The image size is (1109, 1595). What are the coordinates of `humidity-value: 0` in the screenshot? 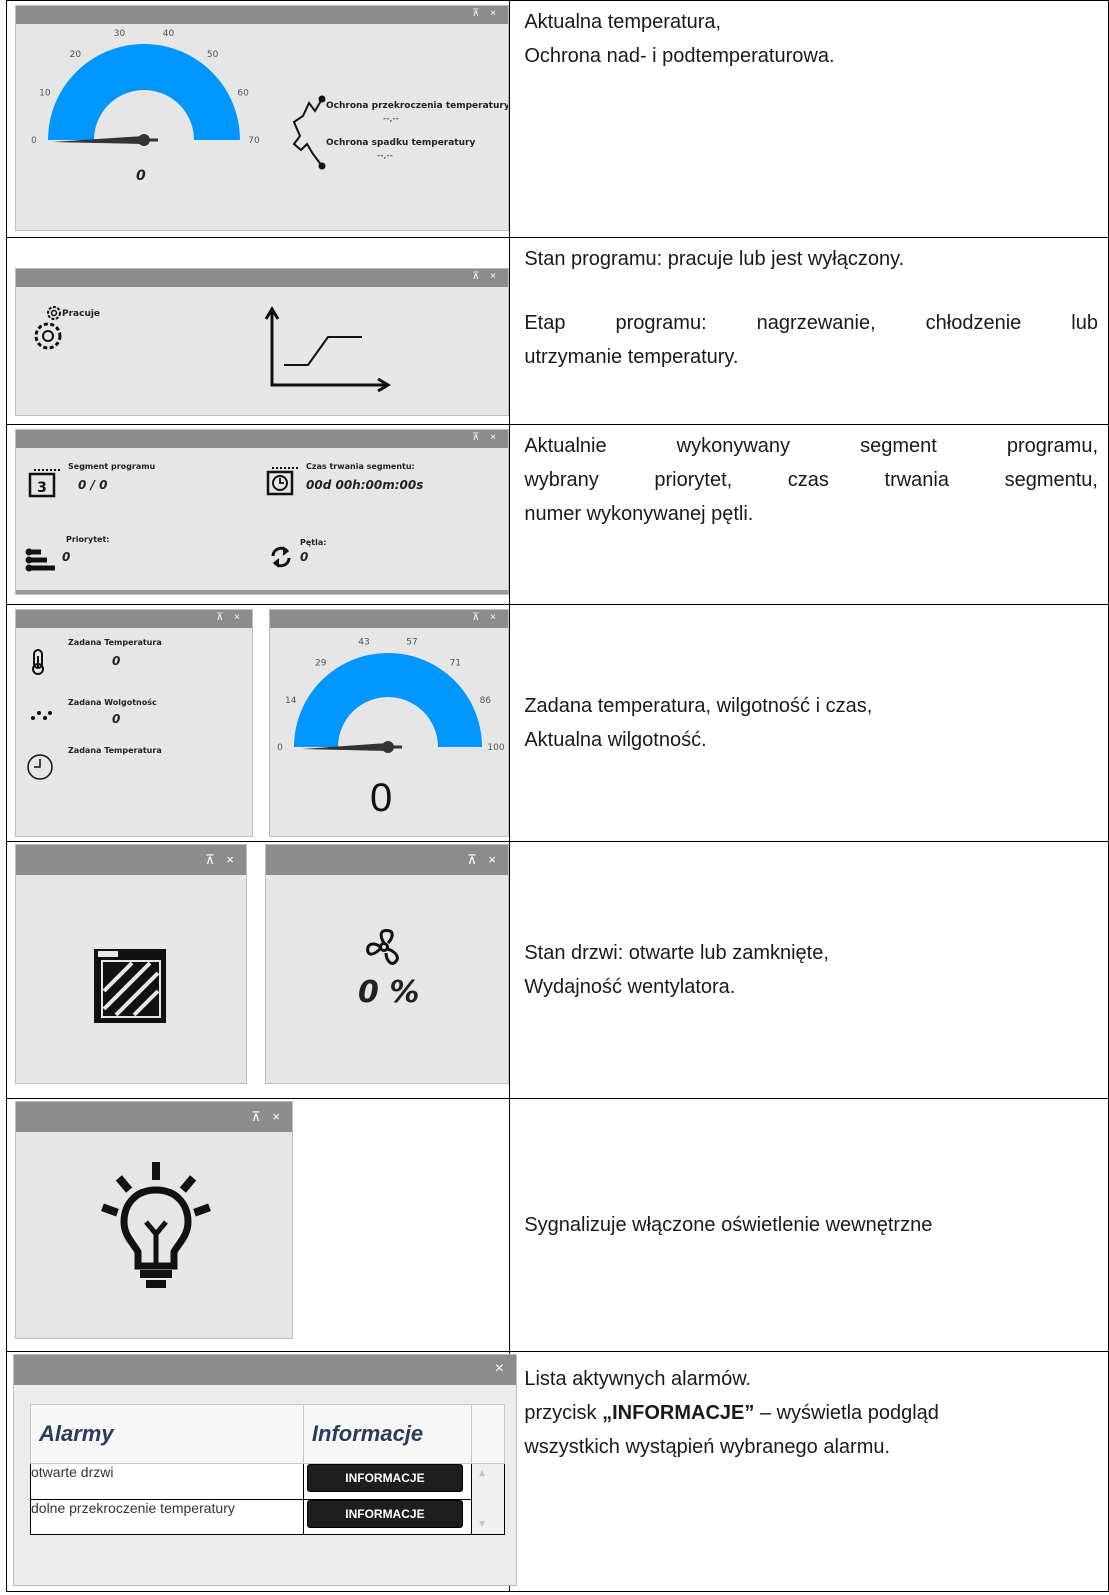 It's located at (381, 798).